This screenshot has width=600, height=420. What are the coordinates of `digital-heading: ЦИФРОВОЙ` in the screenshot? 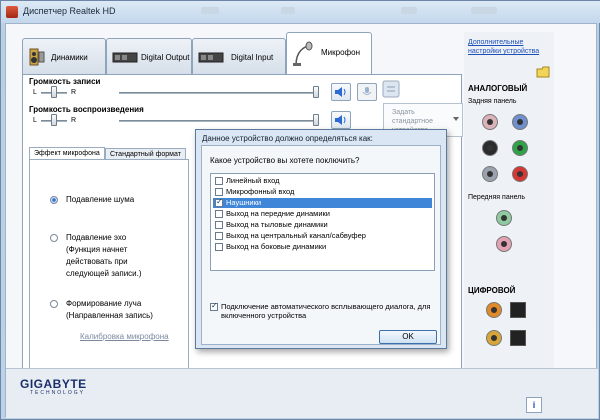 It's located at (492, 290).